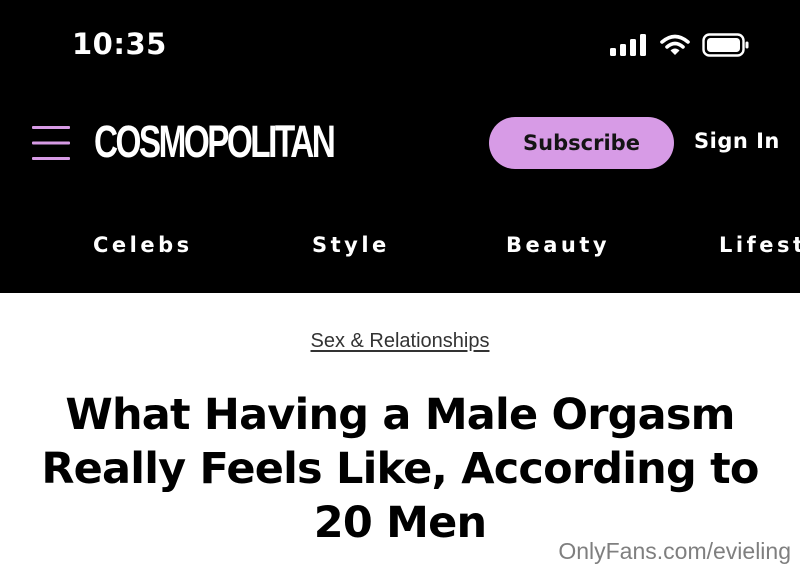 The width and height of the screenshot is (800, 573). Describe the element at coordinates (628, 45) in the screenshot. I see `cellular-signal-icon` at that location.